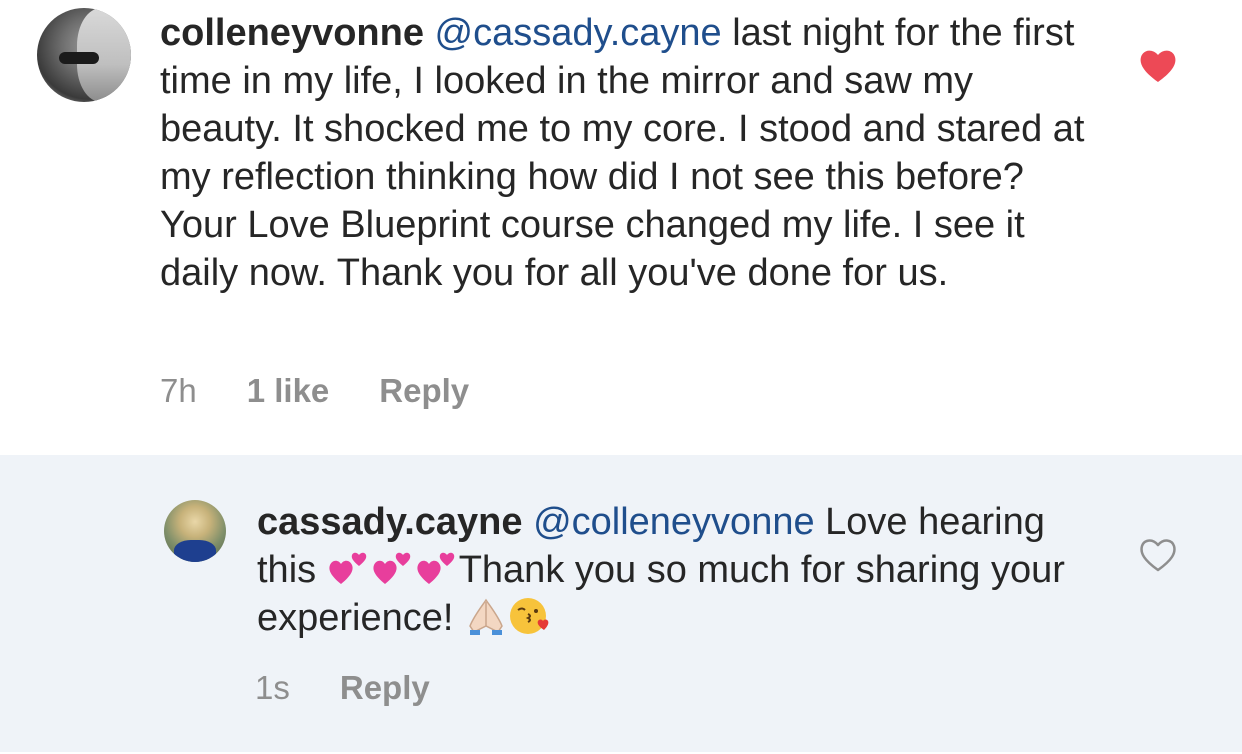  I want to click on reply-time: 1s, so click(272, 687).